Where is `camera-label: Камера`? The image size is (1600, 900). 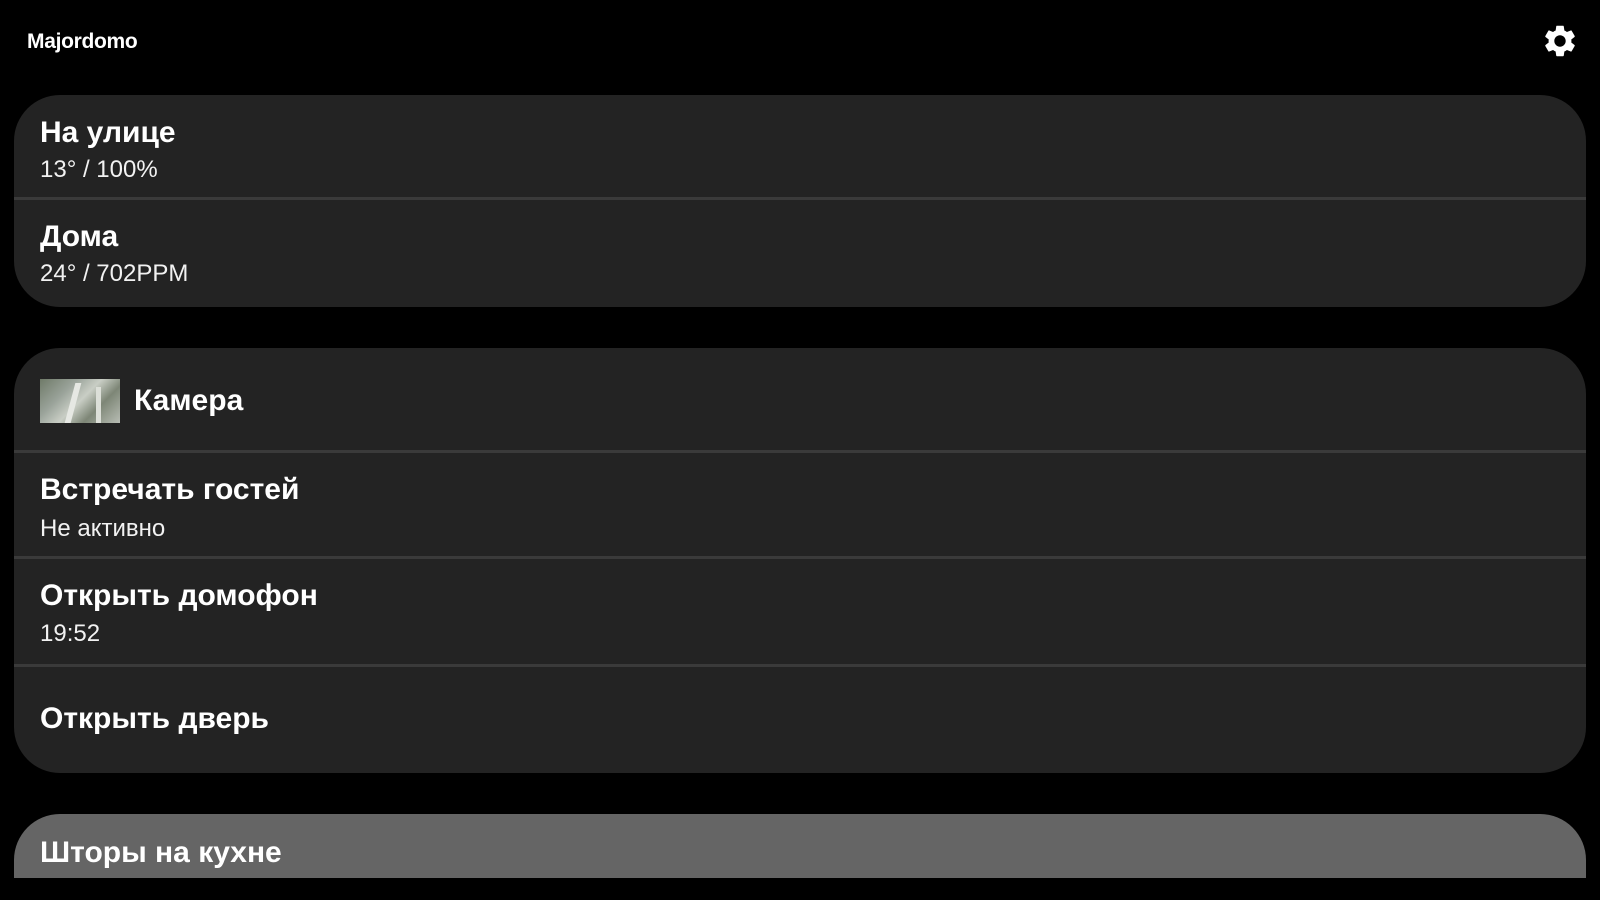
camera-label: Камера is located at coordinates (189, 400).